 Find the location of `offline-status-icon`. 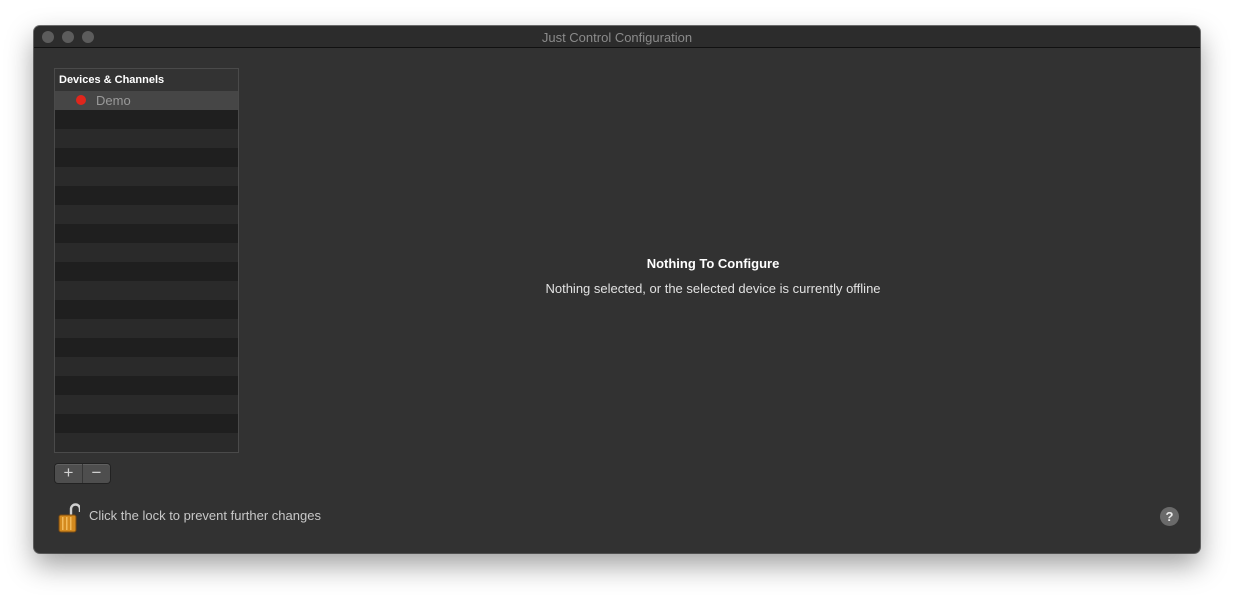

offline-status-icon is located at coordinates (81, 100).